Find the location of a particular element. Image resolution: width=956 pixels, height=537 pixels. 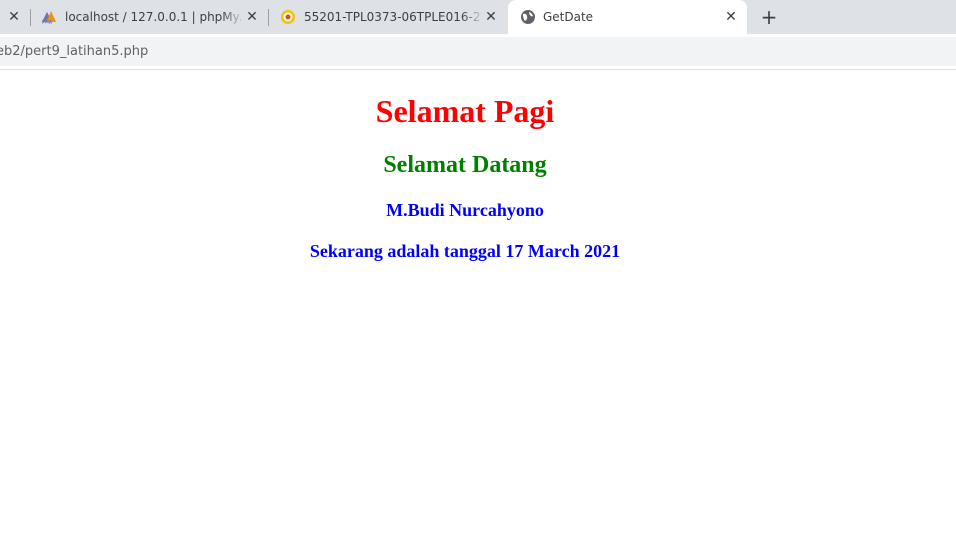

url-text: eb2/pert9_latihan5.php is located at coordinates (74, 51).